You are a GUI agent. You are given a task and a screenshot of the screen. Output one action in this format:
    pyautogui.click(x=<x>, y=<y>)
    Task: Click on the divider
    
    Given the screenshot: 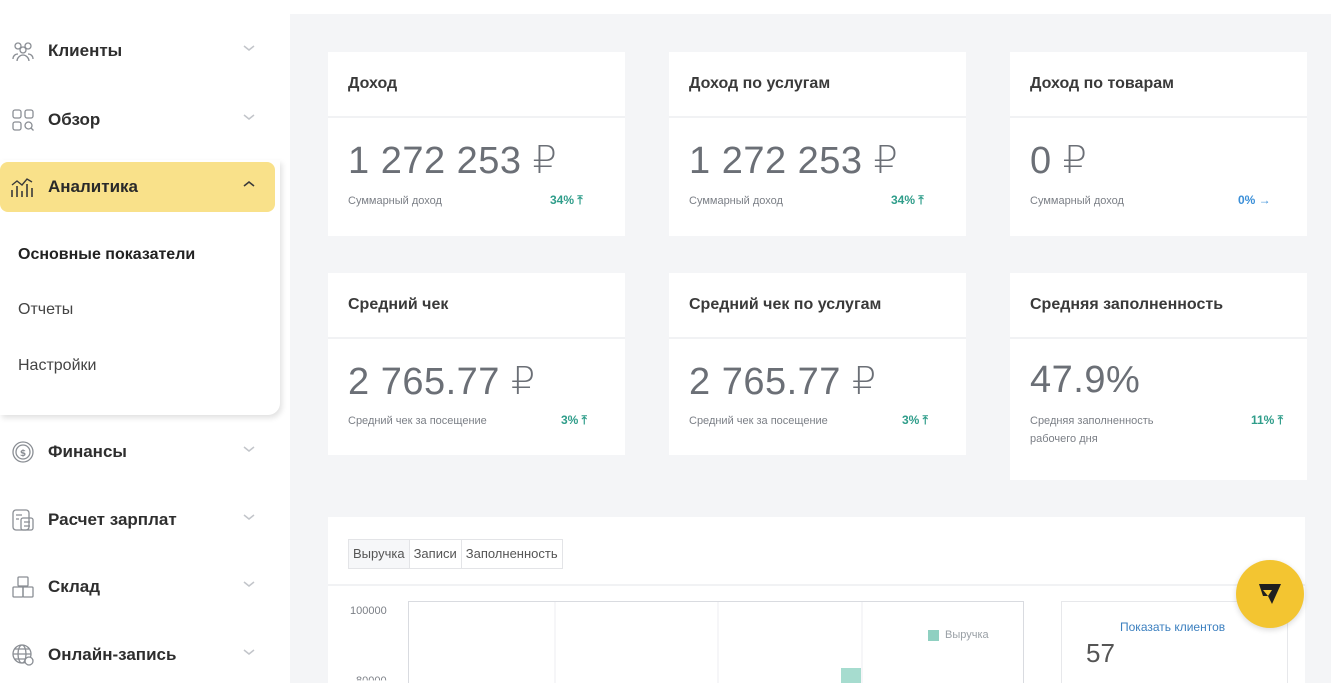 What is the action you would take?
    pyautogui.click(x=816, y=585)
    